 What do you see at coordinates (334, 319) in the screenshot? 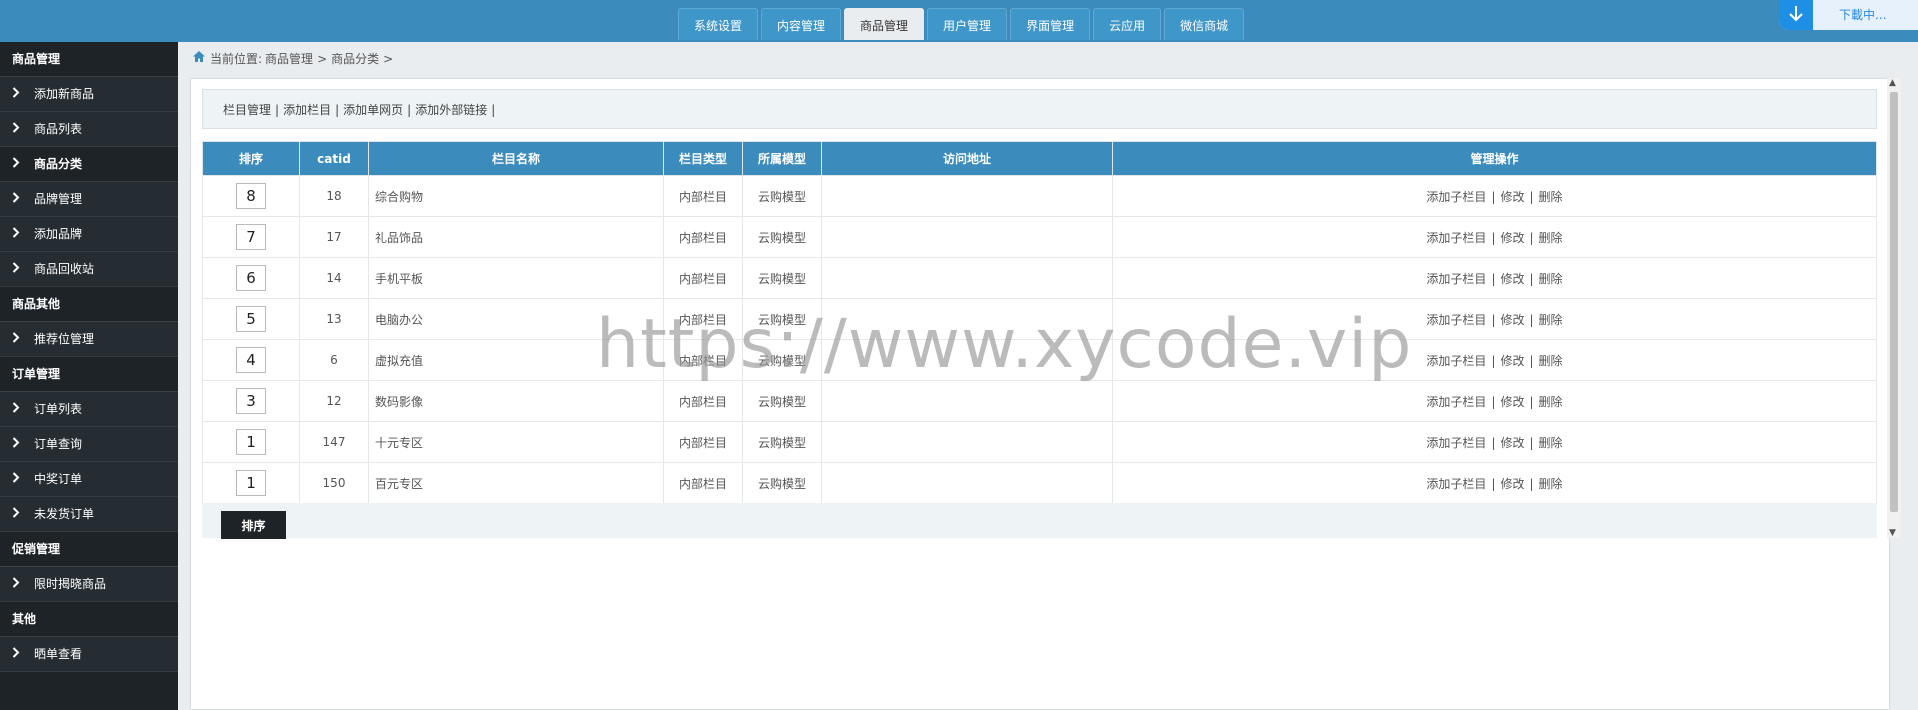
I see `catid-cell: 13` at bounding box center [334, 319].